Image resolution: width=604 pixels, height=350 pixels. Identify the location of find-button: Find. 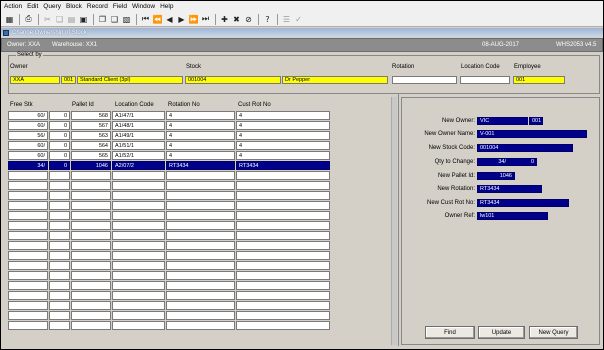
(450, 332).